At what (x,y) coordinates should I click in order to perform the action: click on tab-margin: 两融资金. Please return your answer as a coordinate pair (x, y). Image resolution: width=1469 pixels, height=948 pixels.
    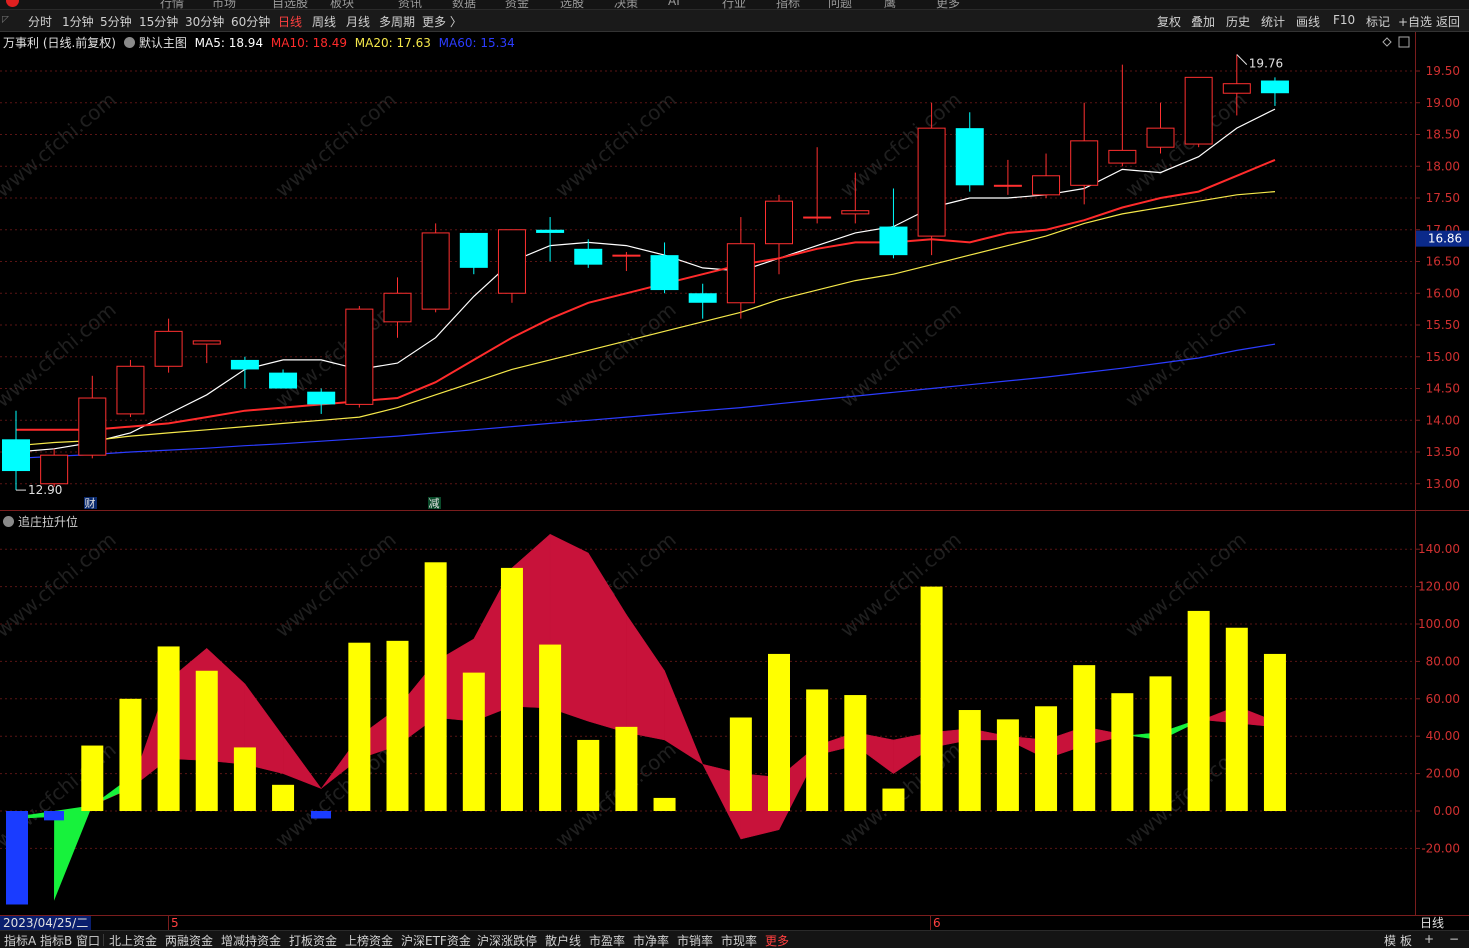
    Looking at the image, I should click on (189, 940).